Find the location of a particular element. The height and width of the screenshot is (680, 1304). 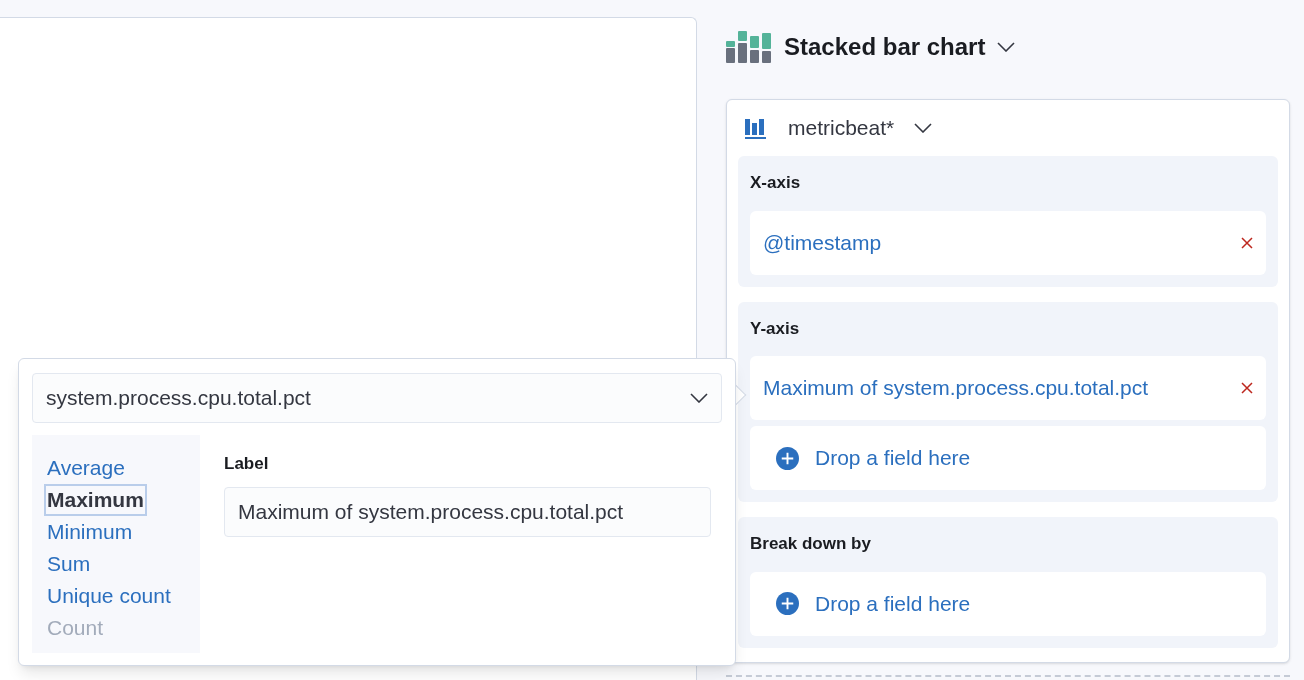

dimension-field: @timestamp is located at coordinates (1008, 242).